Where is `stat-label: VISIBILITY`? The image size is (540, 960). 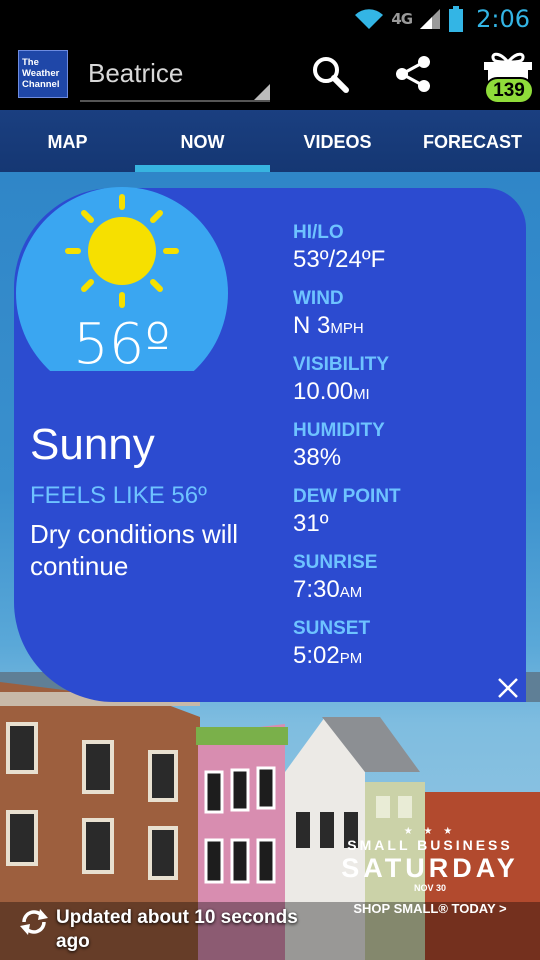
stat-label: VISIBILITY is located at coordinates (341, 364).